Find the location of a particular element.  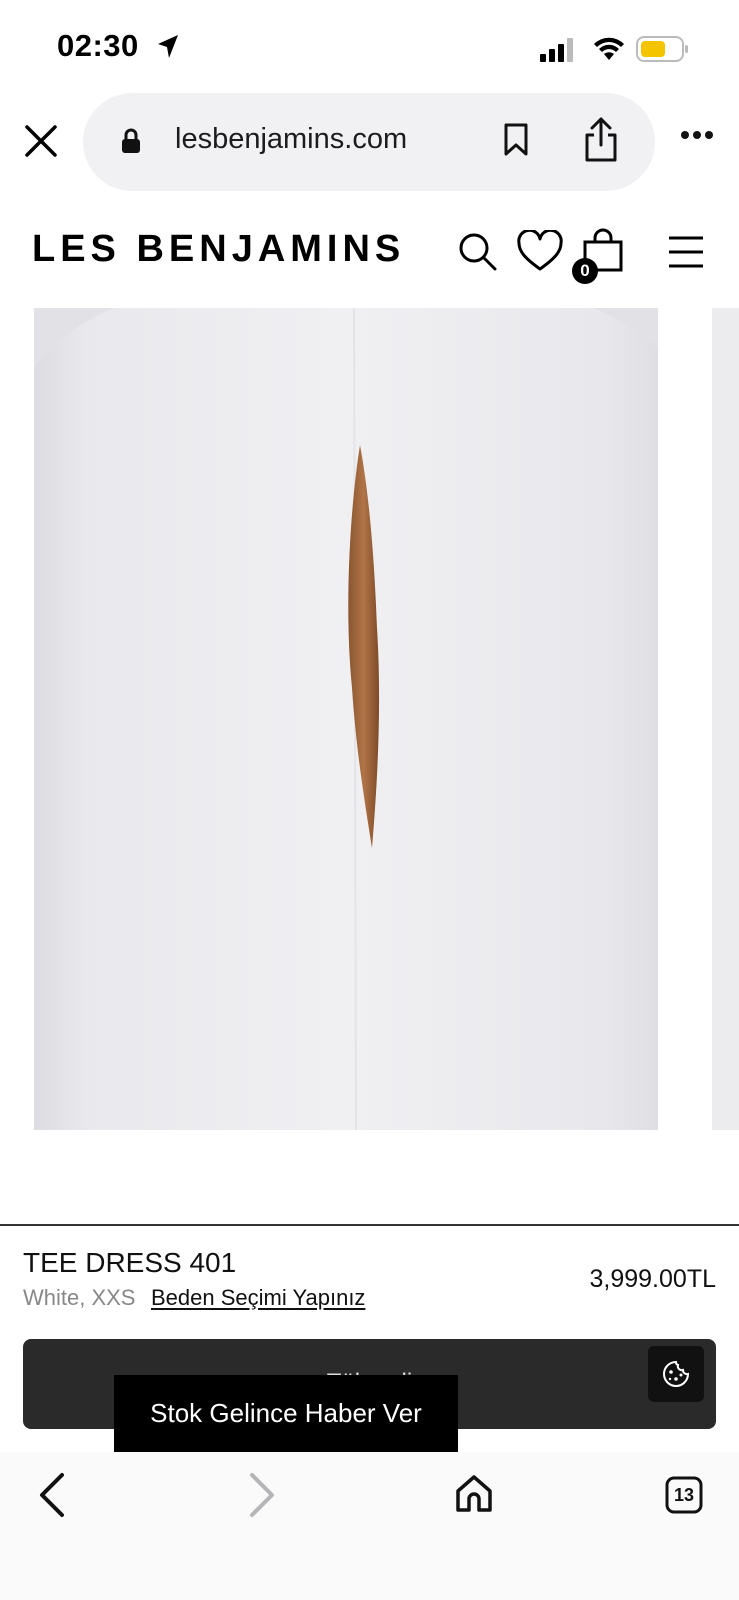

forward-arrow-icon is located at coordinates (262, 1495).